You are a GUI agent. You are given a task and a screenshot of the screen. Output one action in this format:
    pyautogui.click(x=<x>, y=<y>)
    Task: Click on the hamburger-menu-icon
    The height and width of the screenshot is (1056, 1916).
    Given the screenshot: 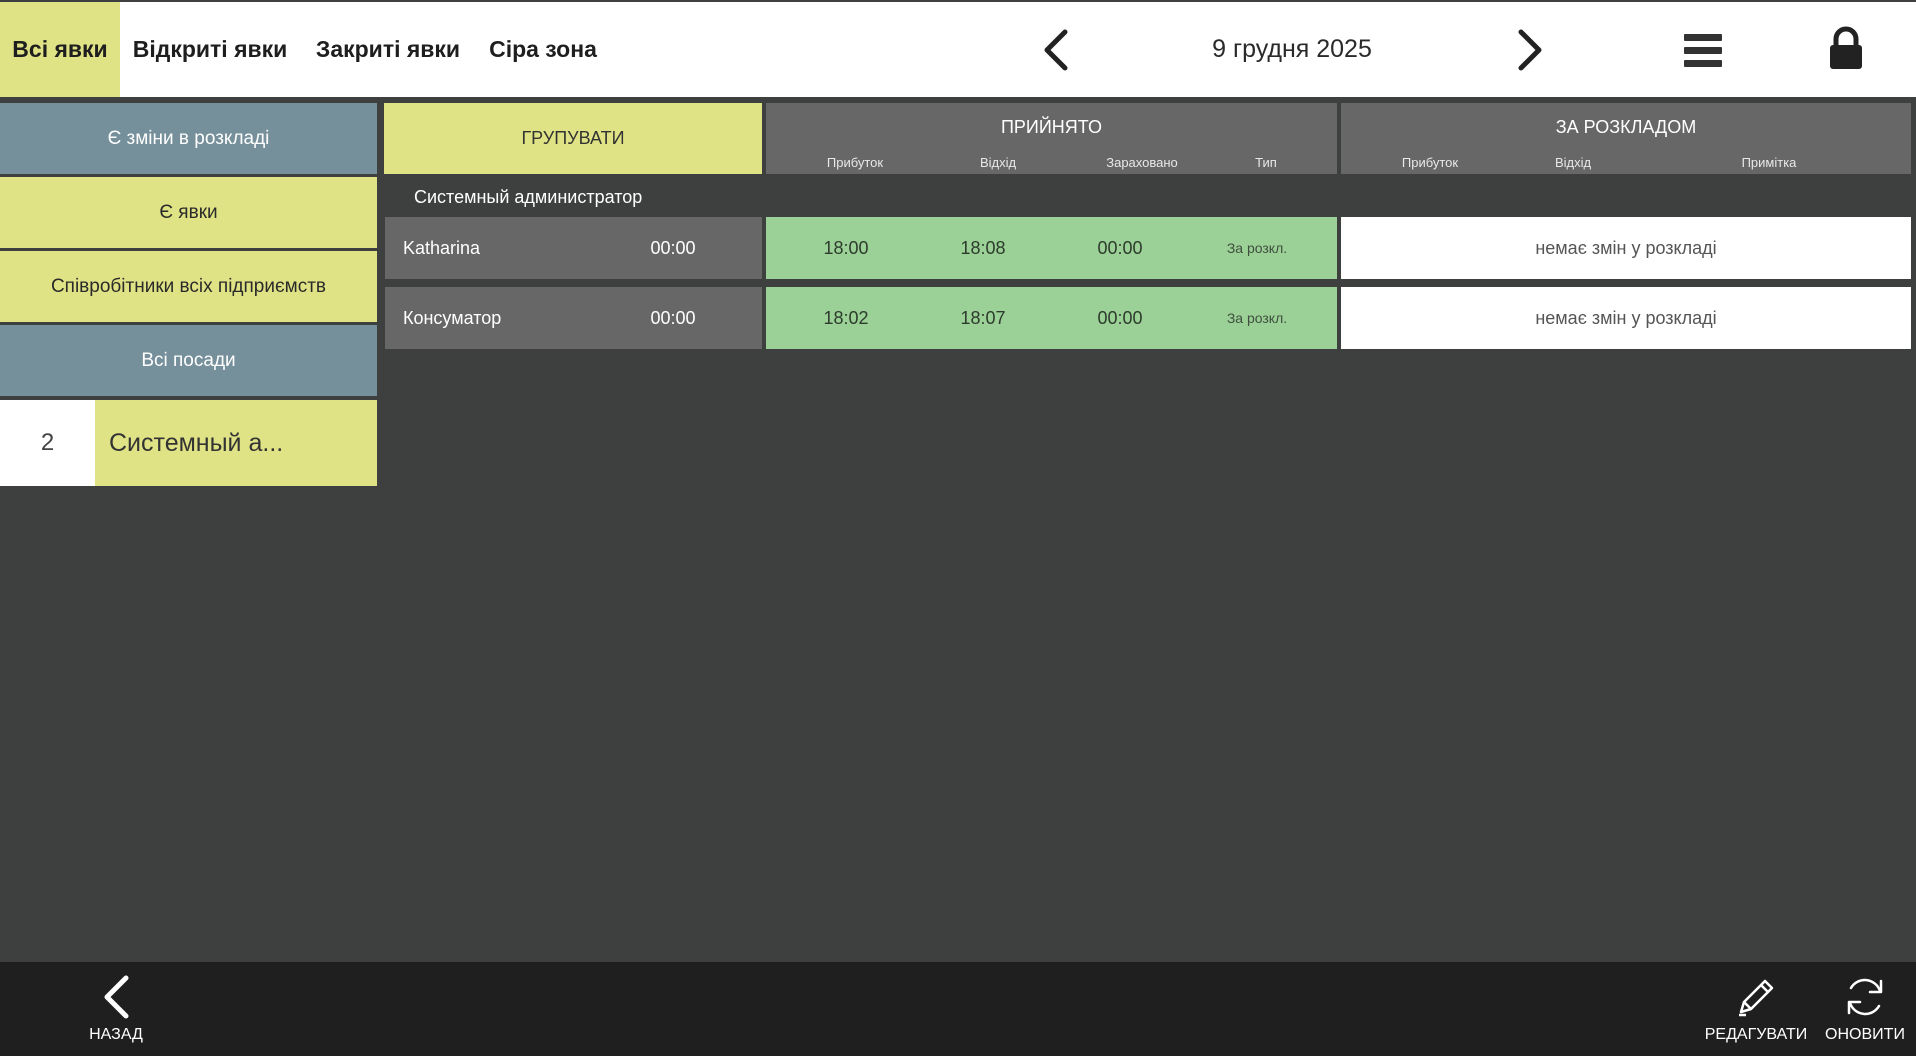 What is the action you would take?
    pyautogui.click(x=1703, y=50)
    